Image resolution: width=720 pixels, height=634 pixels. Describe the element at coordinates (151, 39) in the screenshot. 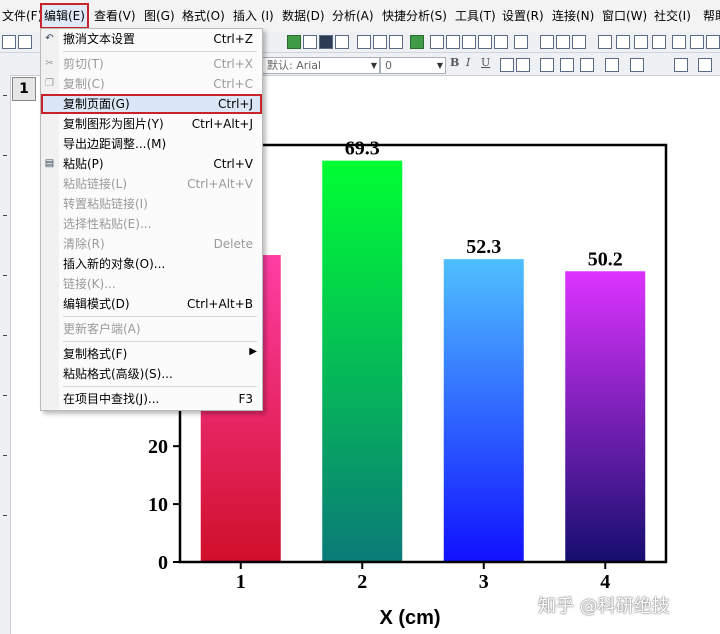

I see `menu-item-undo: ↶ 撤消文本设置 Ctrl+Z` at that location.